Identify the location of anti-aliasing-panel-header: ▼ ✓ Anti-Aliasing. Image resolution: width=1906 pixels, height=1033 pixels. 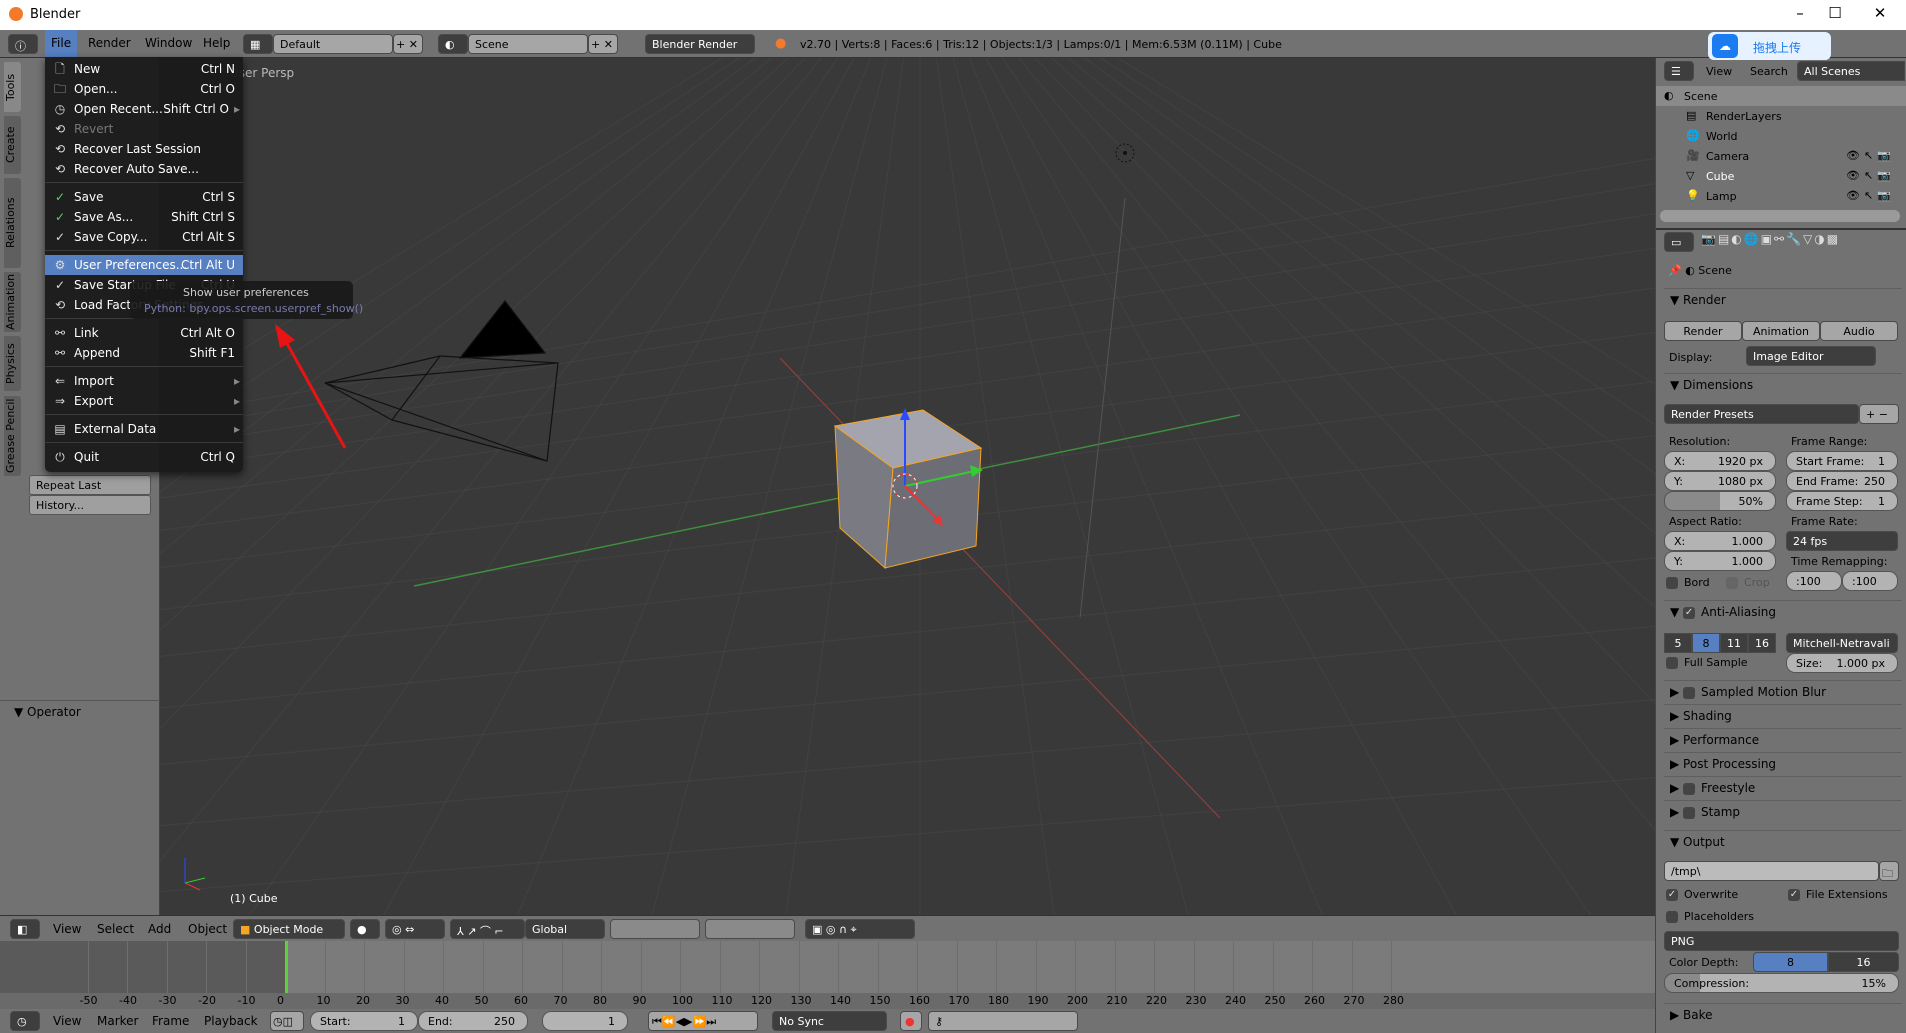
(1783, 611).